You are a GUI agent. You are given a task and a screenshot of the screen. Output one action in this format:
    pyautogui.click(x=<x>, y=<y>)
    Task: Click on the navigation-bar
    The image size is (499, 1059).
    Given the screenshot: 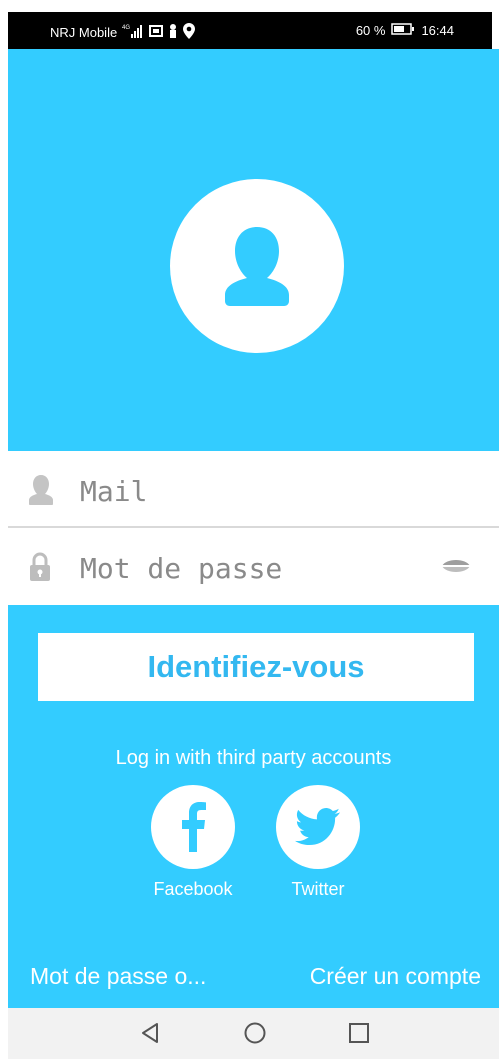 What is the action you would take?
    pyautogui.click(x=253, y=1033)
    